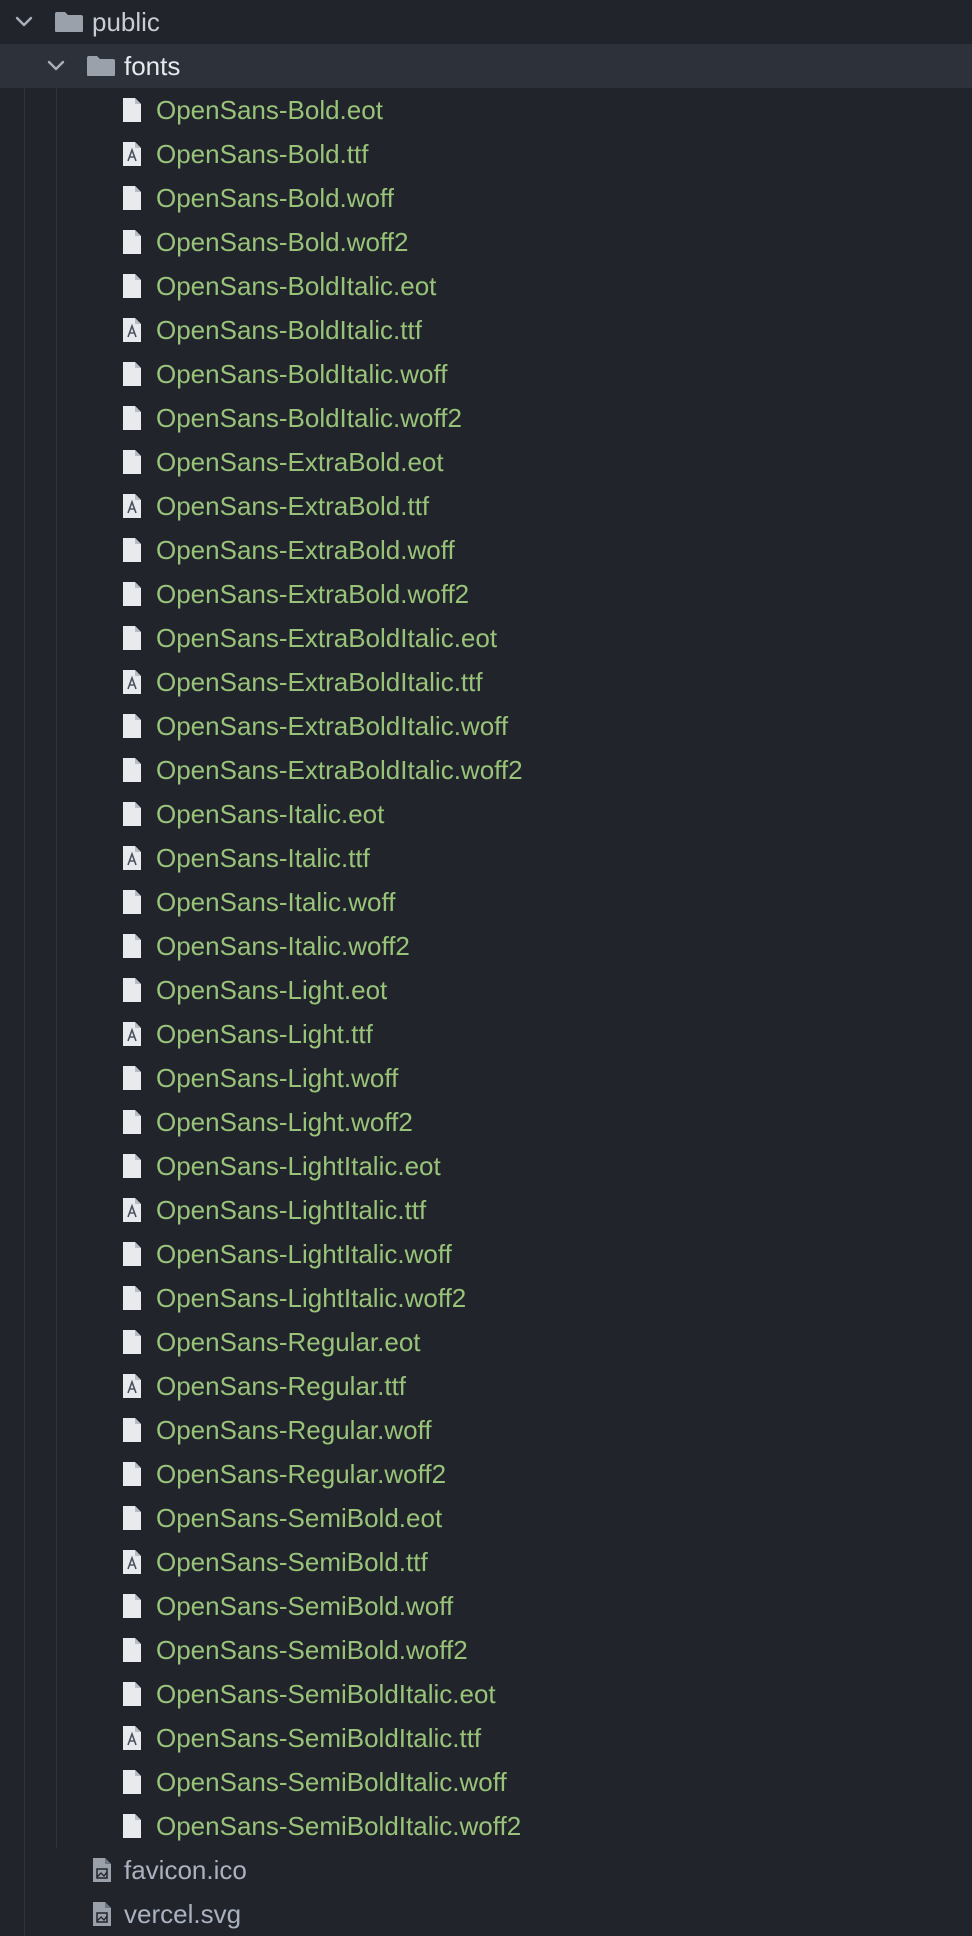 The width and height of the screenshot is (972, 1936). Describe the element at coordinates (102, 1914) in the screenshot. I see `image-file-icon` at that location.